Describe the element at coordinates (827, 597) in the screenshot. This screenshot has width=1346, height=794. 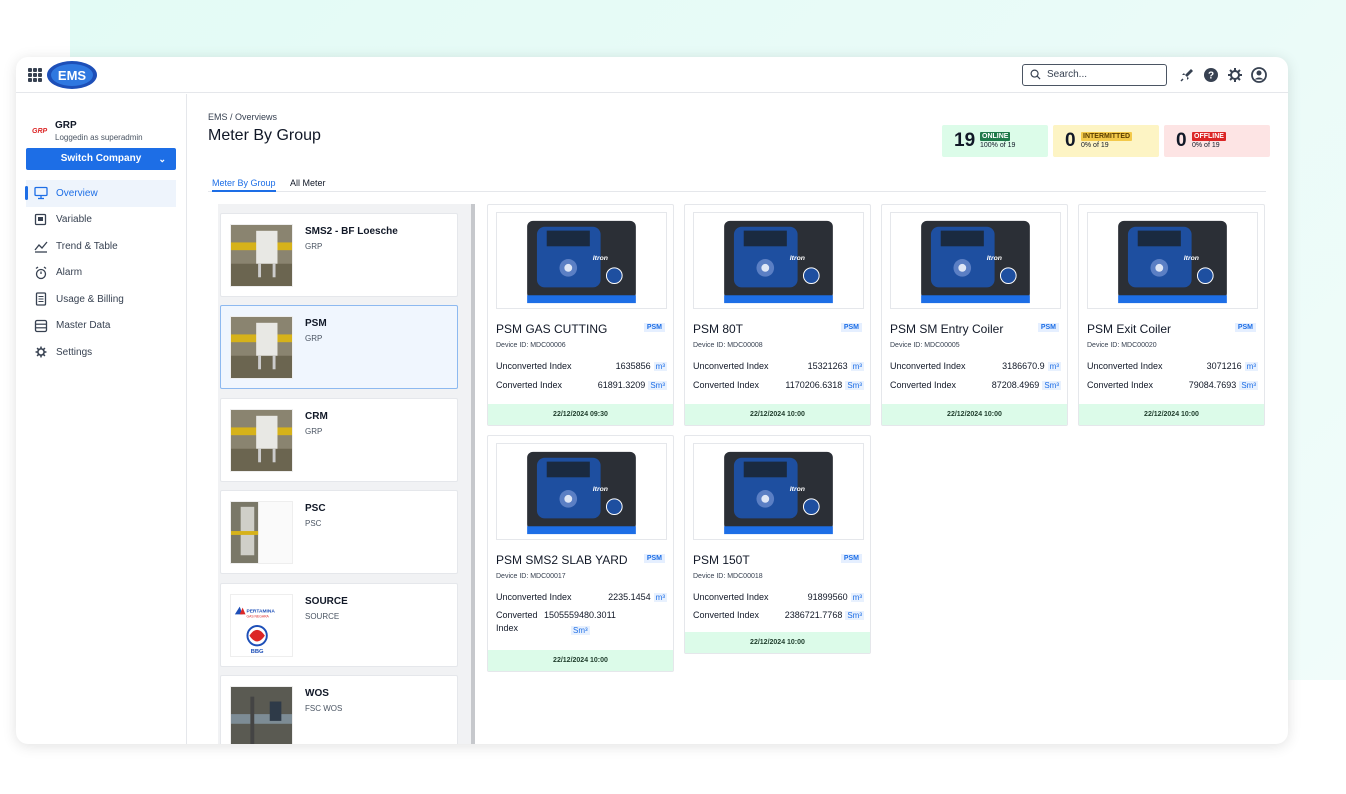
I see `unconverted-value: 91899560` at that location.